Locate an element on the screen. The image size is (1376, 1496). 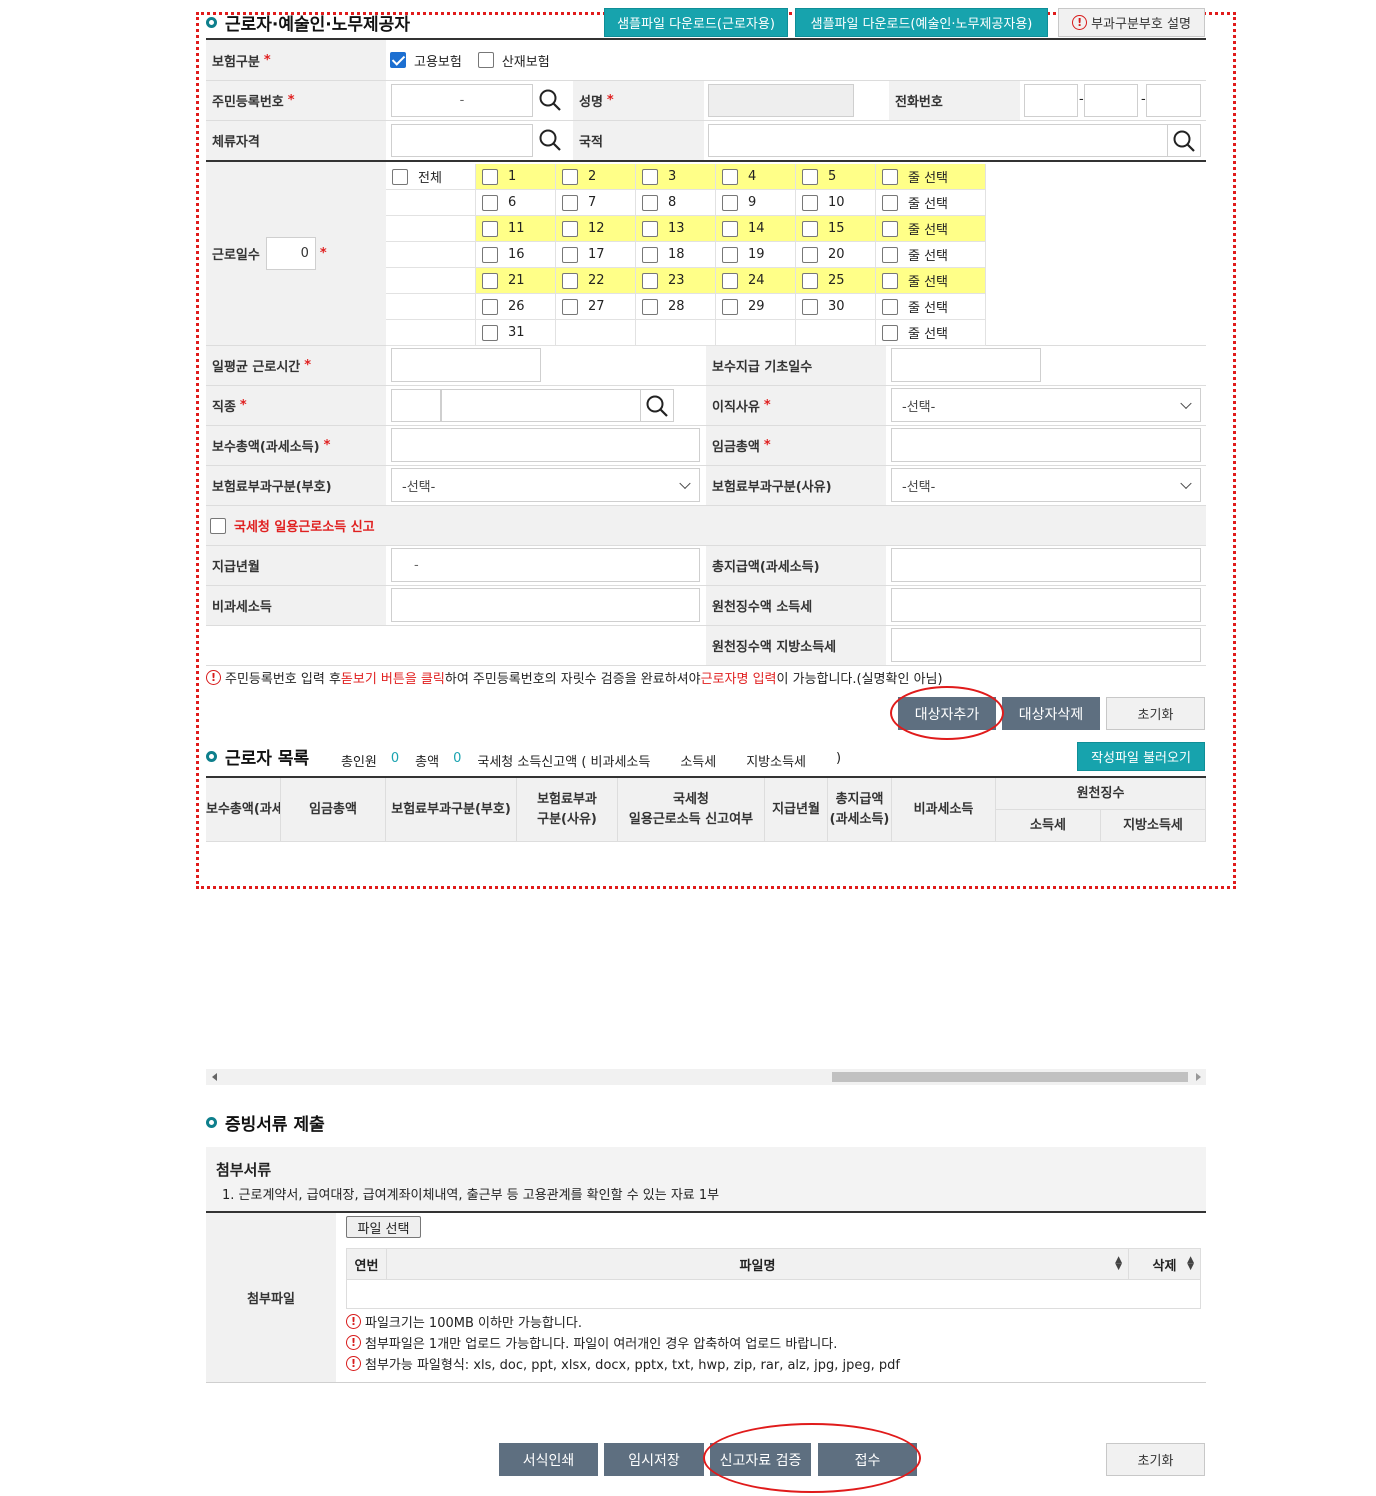
workday-4: 4 is located at coordinates (756, 177).